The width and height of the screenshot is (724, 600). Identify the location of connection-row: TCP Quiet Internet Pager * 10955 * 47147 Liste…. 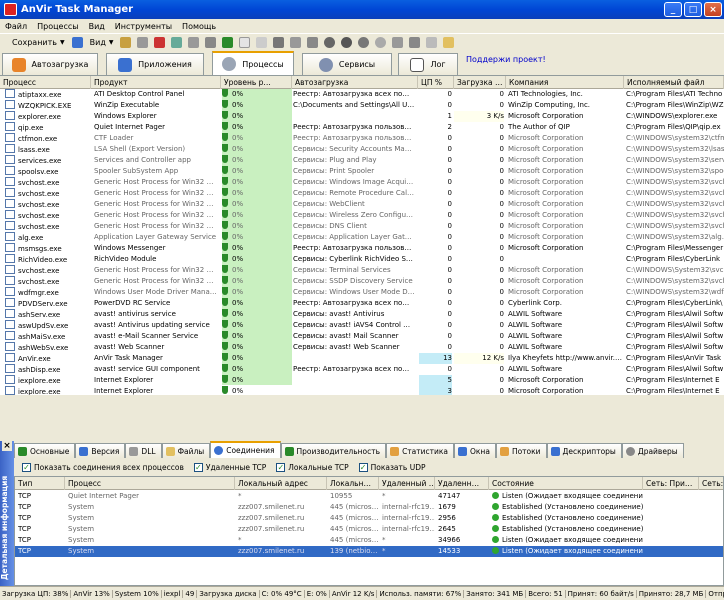
(369, 496).